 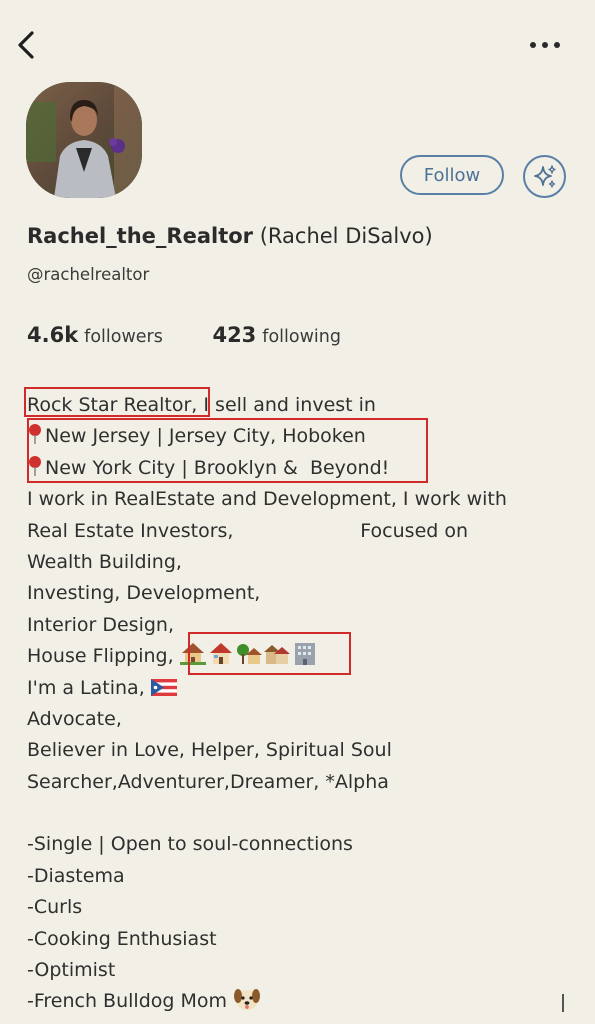 I want to click on followers-label: followers, so click(x=123, y=337).